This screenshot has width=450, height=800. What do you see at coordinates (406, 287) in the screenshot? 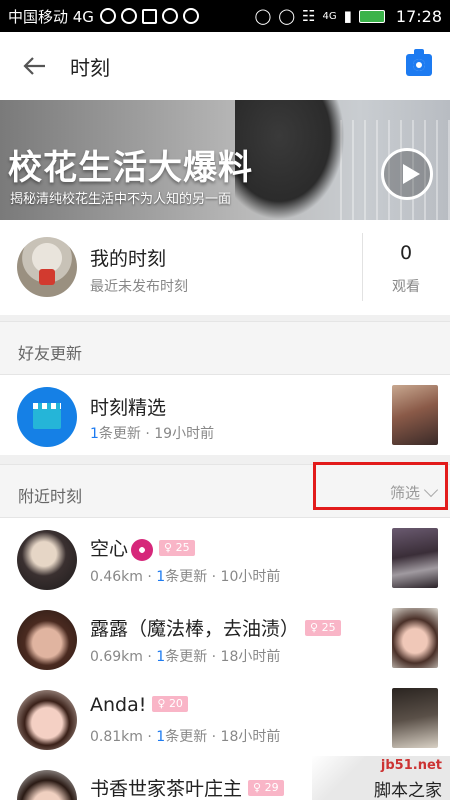
I see `view-count-label: 观看` at bounding box center [406, 287].